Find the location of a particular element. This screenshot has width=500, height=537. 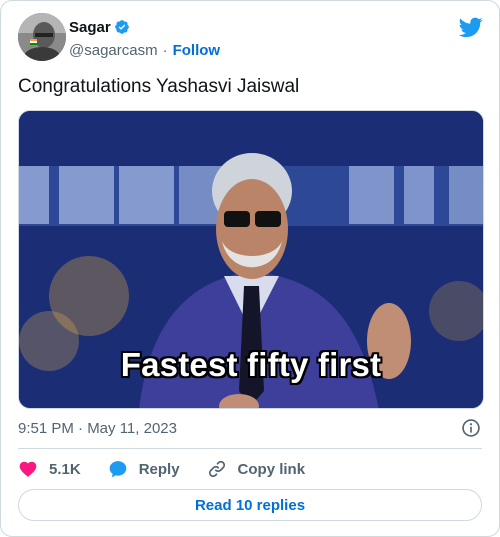

twitter-bird-icon is located at coordinates (471, 27).